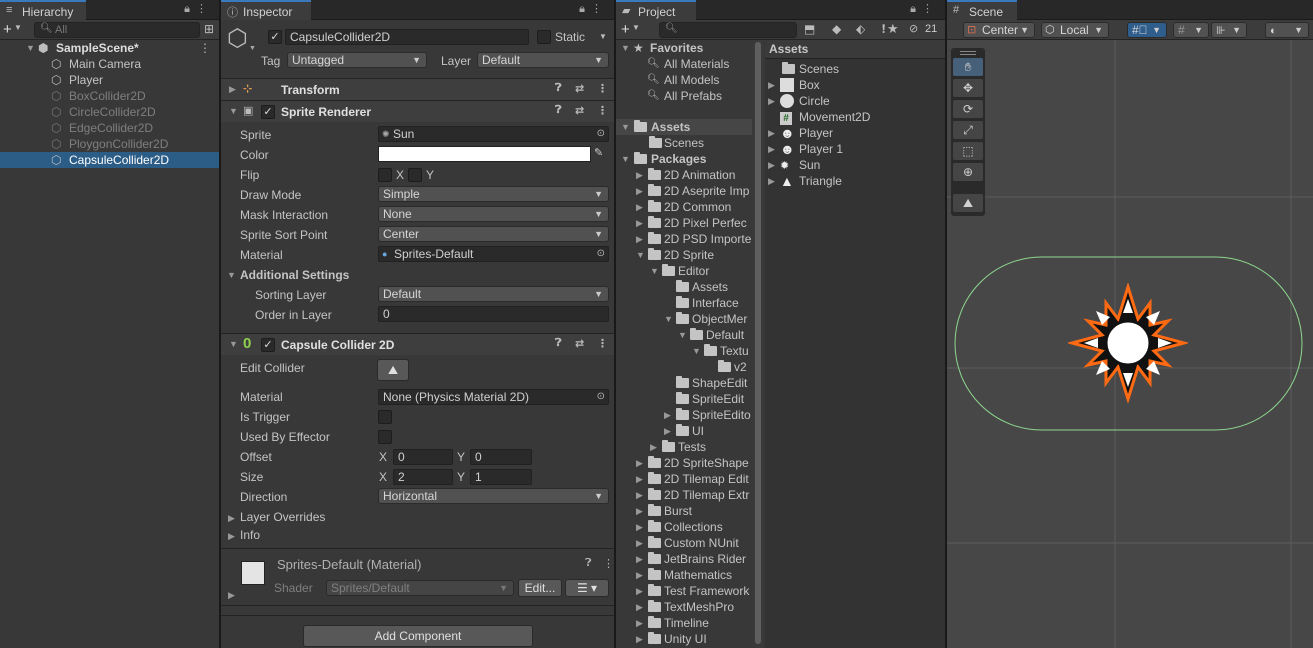  Describe the element at coordinates (982, 10) in the screenshot. I see `tab-scene: # Scene` at that location.